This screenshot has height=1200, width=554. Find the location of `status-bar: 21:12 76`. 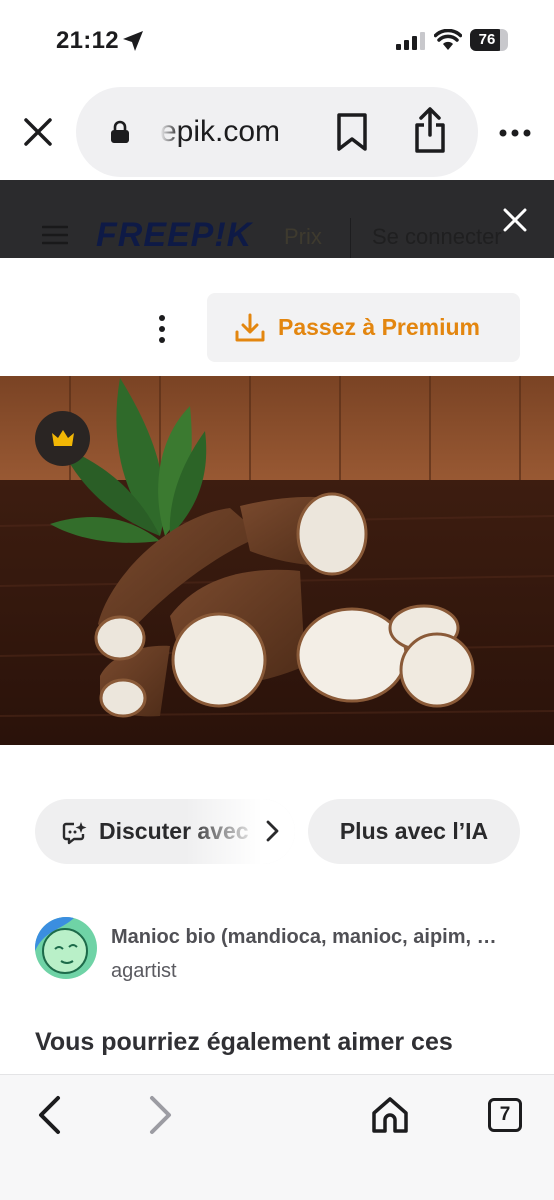

status-bar: 21:12 76 is located at coordinates (277, 40).